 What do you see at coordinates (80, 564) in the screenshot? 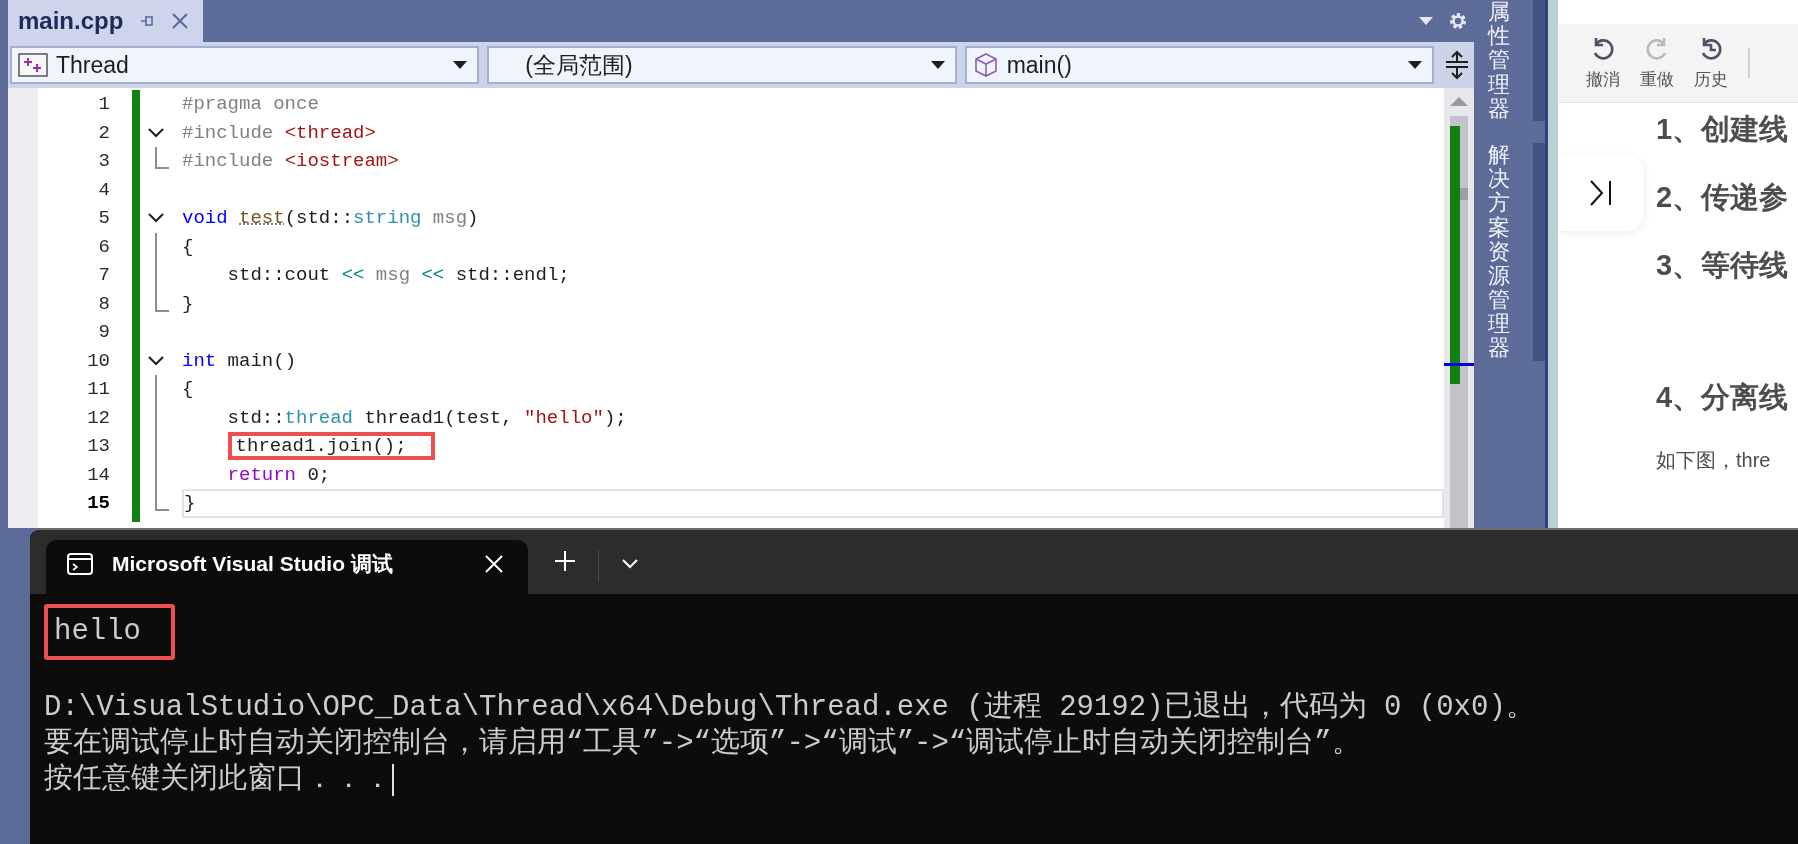
I see `terminal-icon` at bounding box center [80, 564].